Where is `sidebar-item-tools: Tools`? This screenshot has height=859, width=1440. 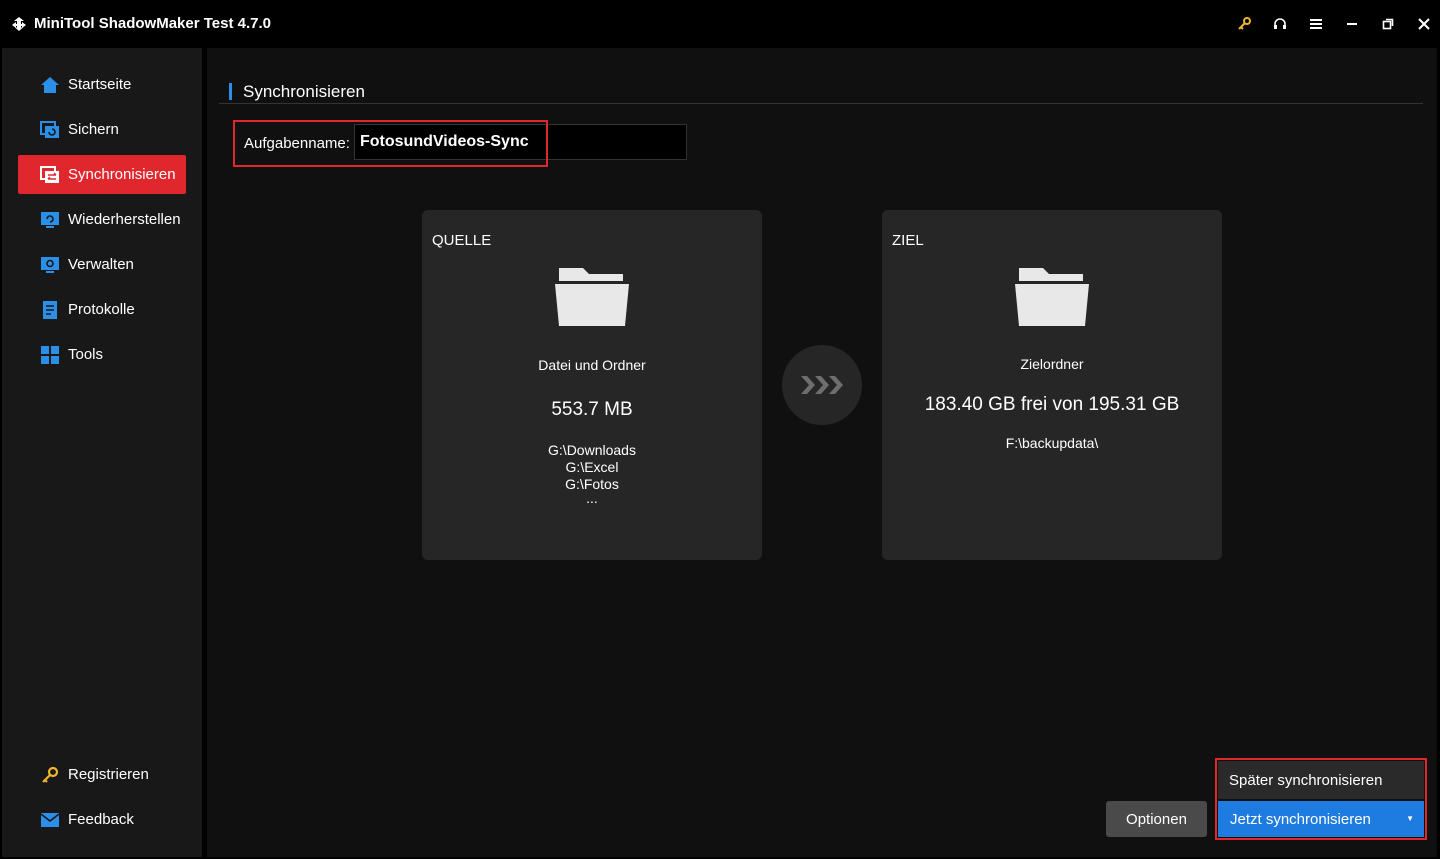
sidebar-item-tools: Tools is located at coordinates (102, 354).